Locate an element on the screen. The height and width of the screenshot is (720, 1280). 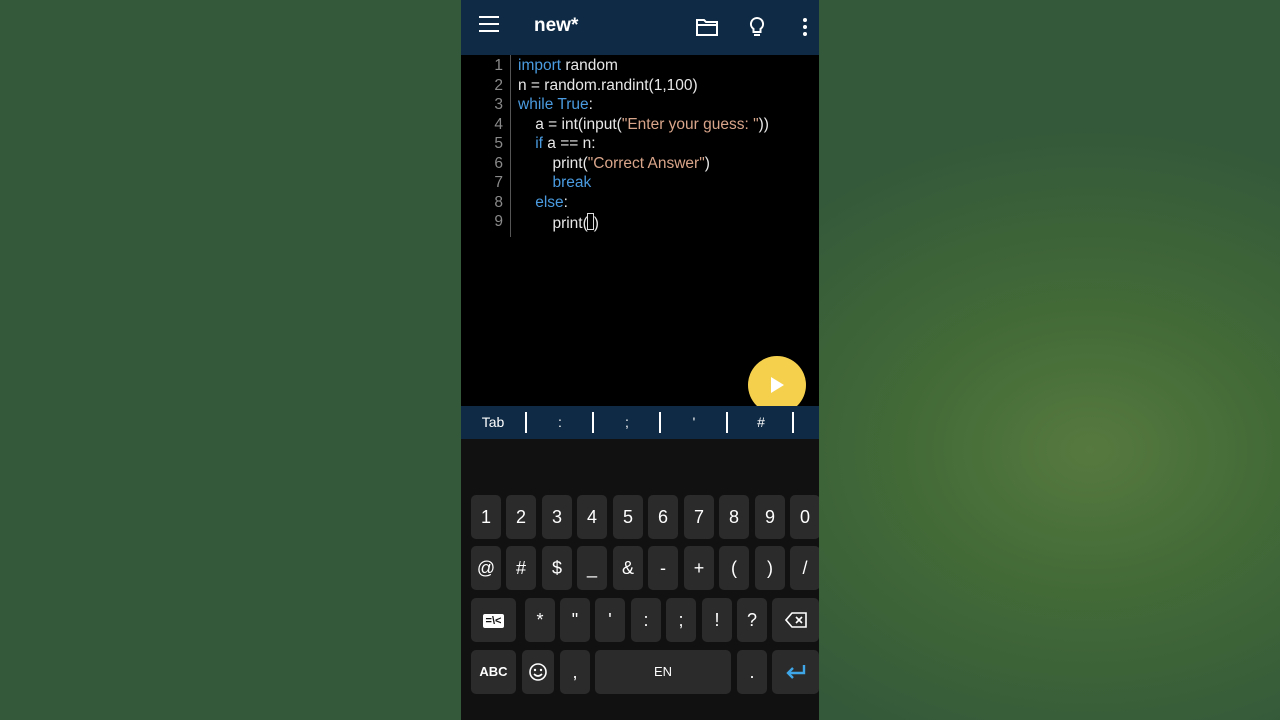
emoji-key is located at coordinates (538, 672).